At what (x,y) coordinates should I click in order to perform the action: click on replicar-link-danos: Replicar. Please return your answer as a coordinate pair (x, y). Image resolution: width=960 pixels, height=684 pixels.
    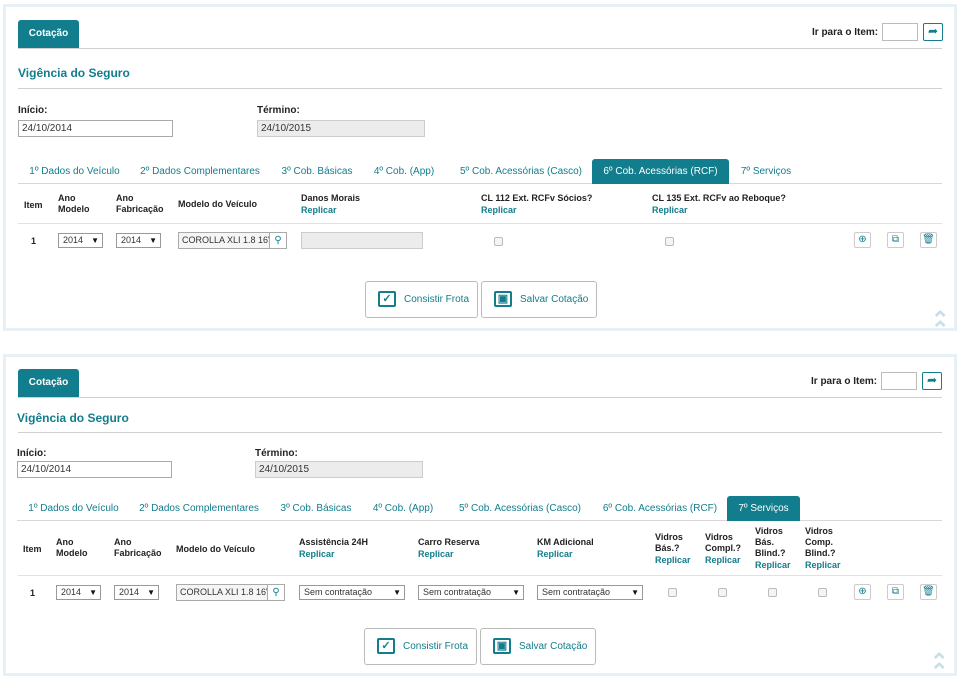
    Looking at the image, I should click on (319, 210).